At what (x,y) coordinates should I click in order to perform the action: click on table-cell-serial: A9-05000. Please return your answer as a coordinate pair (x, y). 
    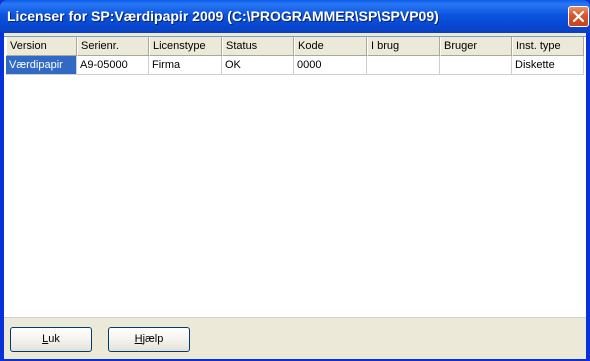
    Looking at the image, I should click on (113, 65).